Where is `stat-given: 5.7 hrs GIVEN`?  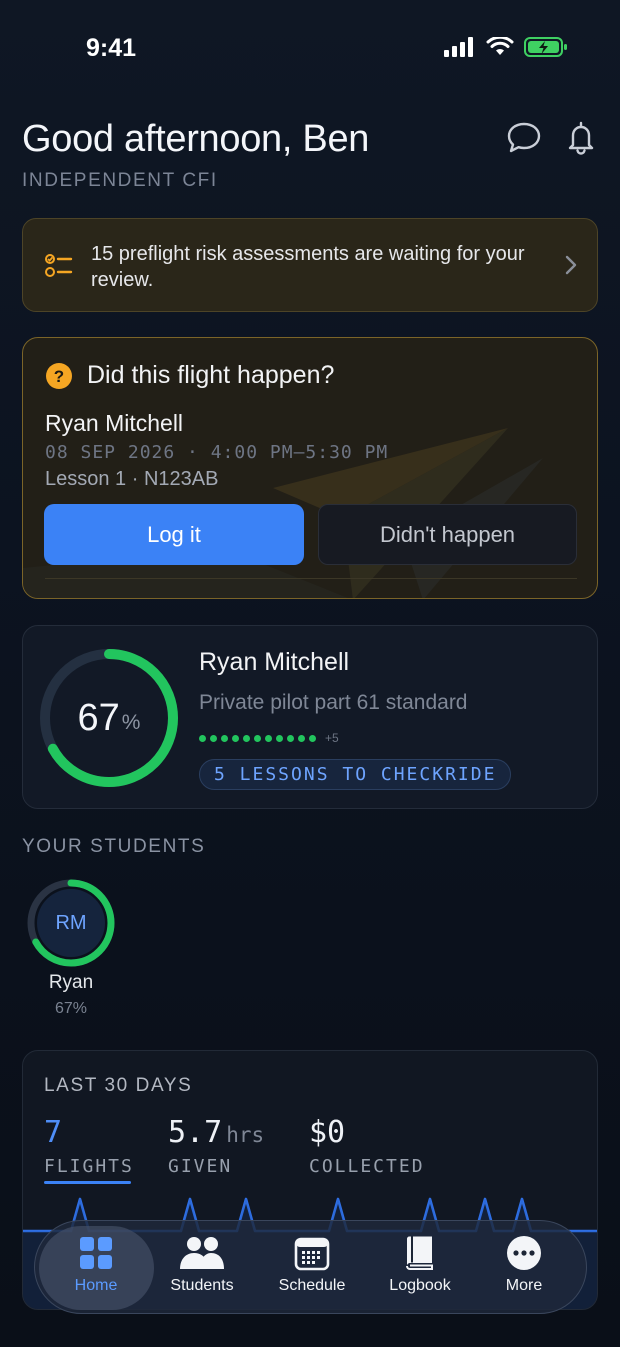 stat-given: 5.7 hrs GIVEN is located at coordinates (216, 1146).